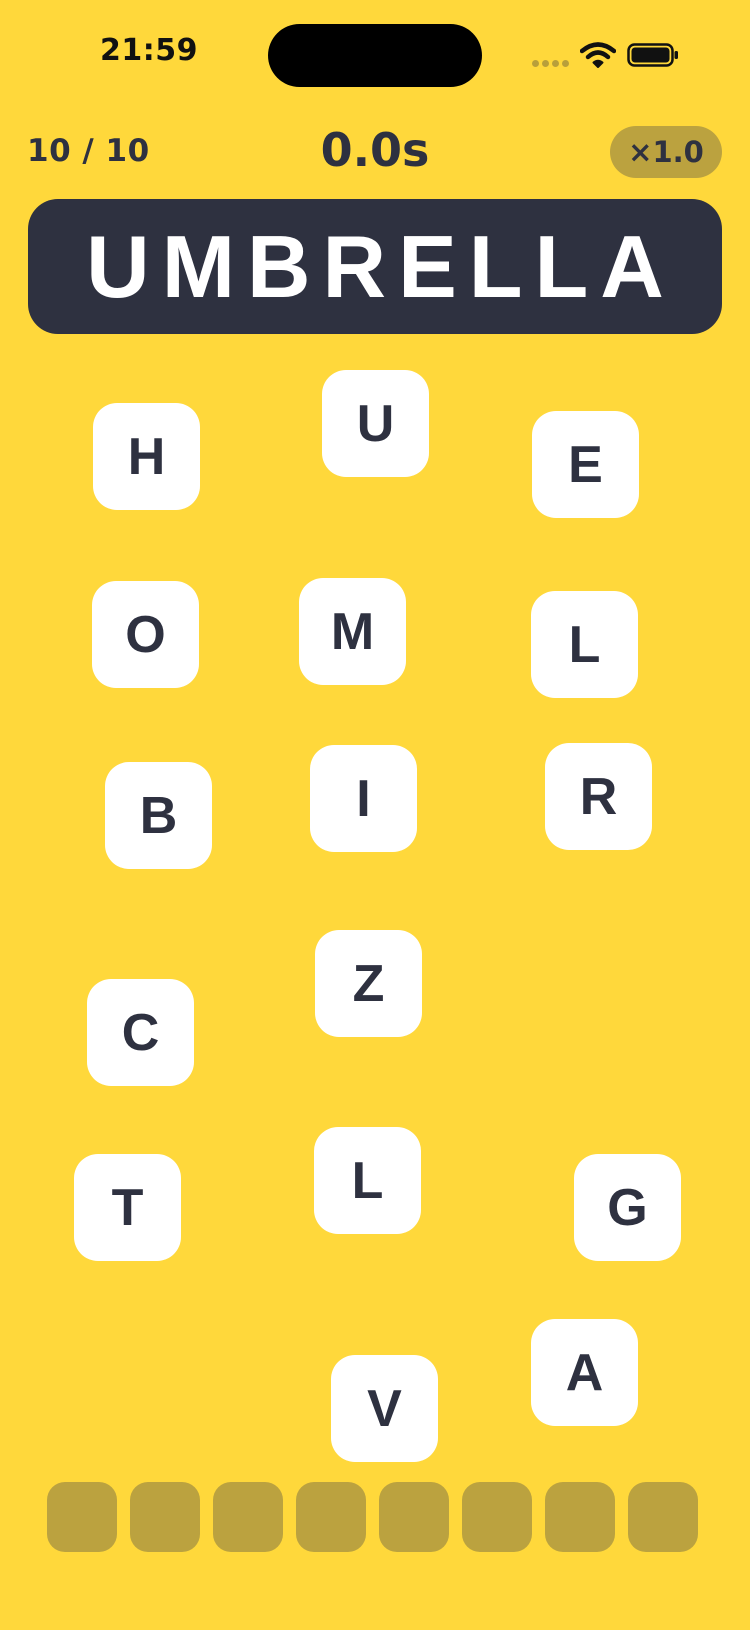 The height and width of the screenshot is (1630, 750). Describe the element at coordinates (384, 1408) in the screenshot. I see `letter-tile: V` at that location.